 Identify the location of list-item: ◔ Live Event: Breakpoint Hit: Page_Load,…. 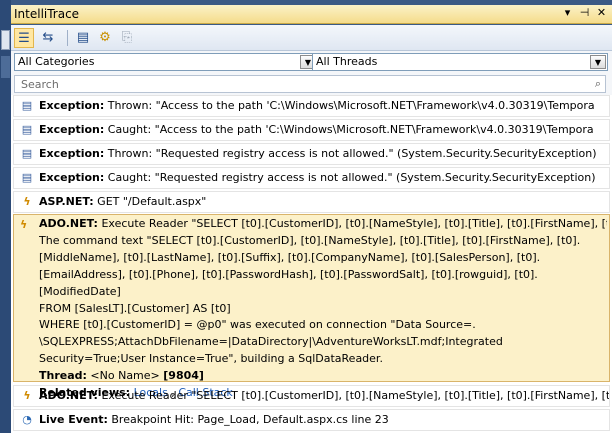
(311, 420).